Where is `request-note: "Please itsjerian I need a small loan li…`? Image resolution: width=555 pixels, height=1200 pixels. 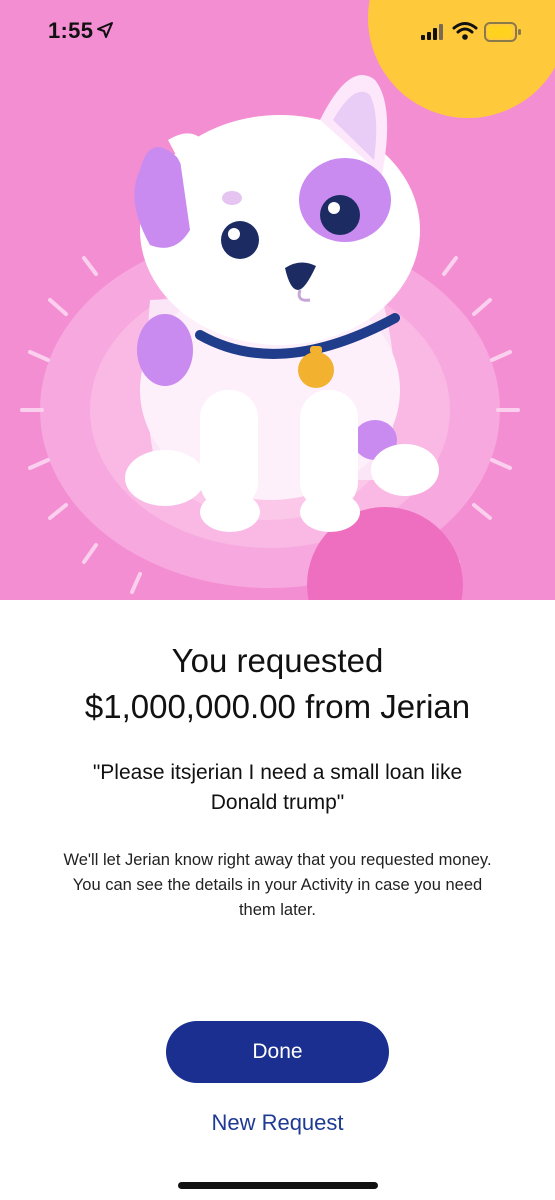 request-note: "Please itsjerian I need a small loan li… is located at coordinates (277, 788).